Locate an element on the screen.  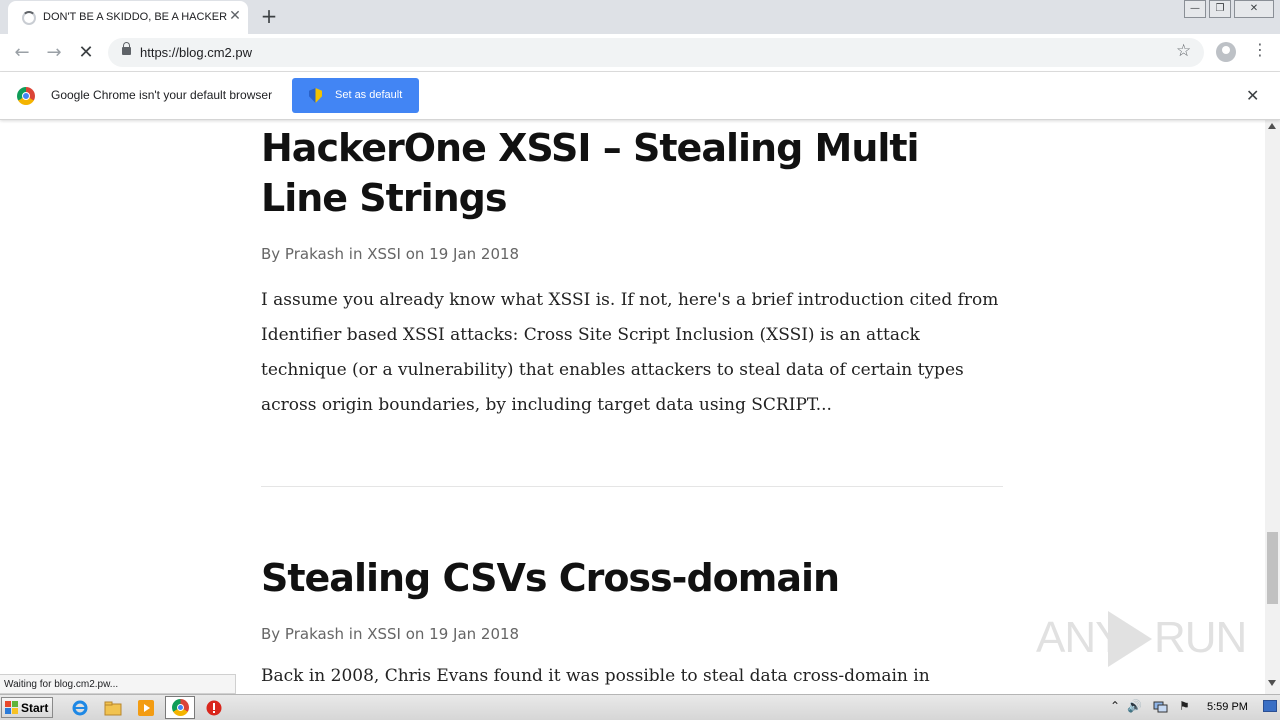
chrome-taskbar-button is located at coordinates (180, 707).